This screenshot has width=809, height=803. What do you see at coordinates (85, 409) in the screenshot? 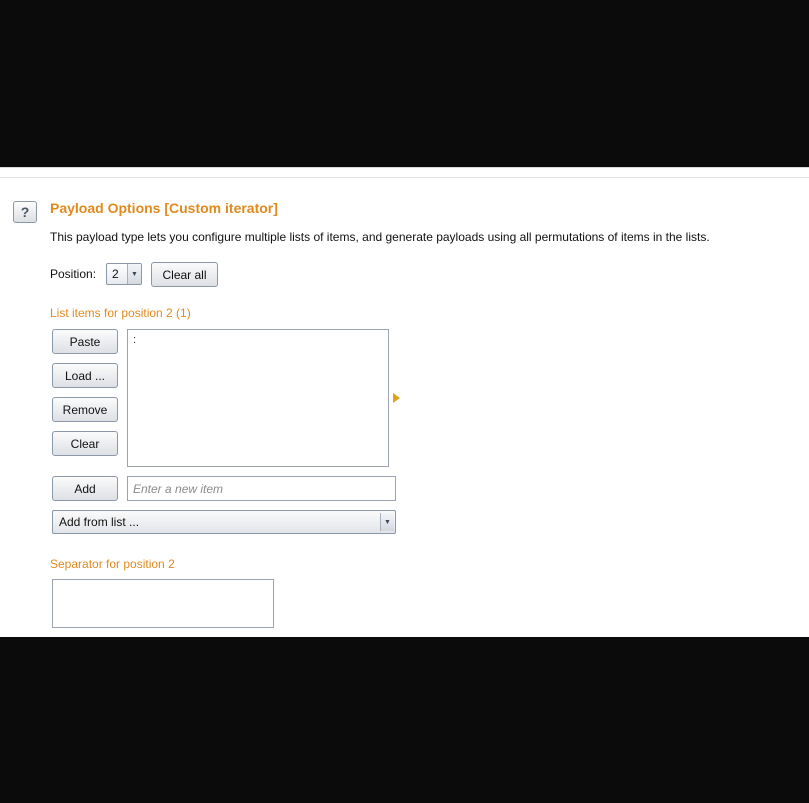
I see `remove-button: Remove` at bounding box center [85, 409].